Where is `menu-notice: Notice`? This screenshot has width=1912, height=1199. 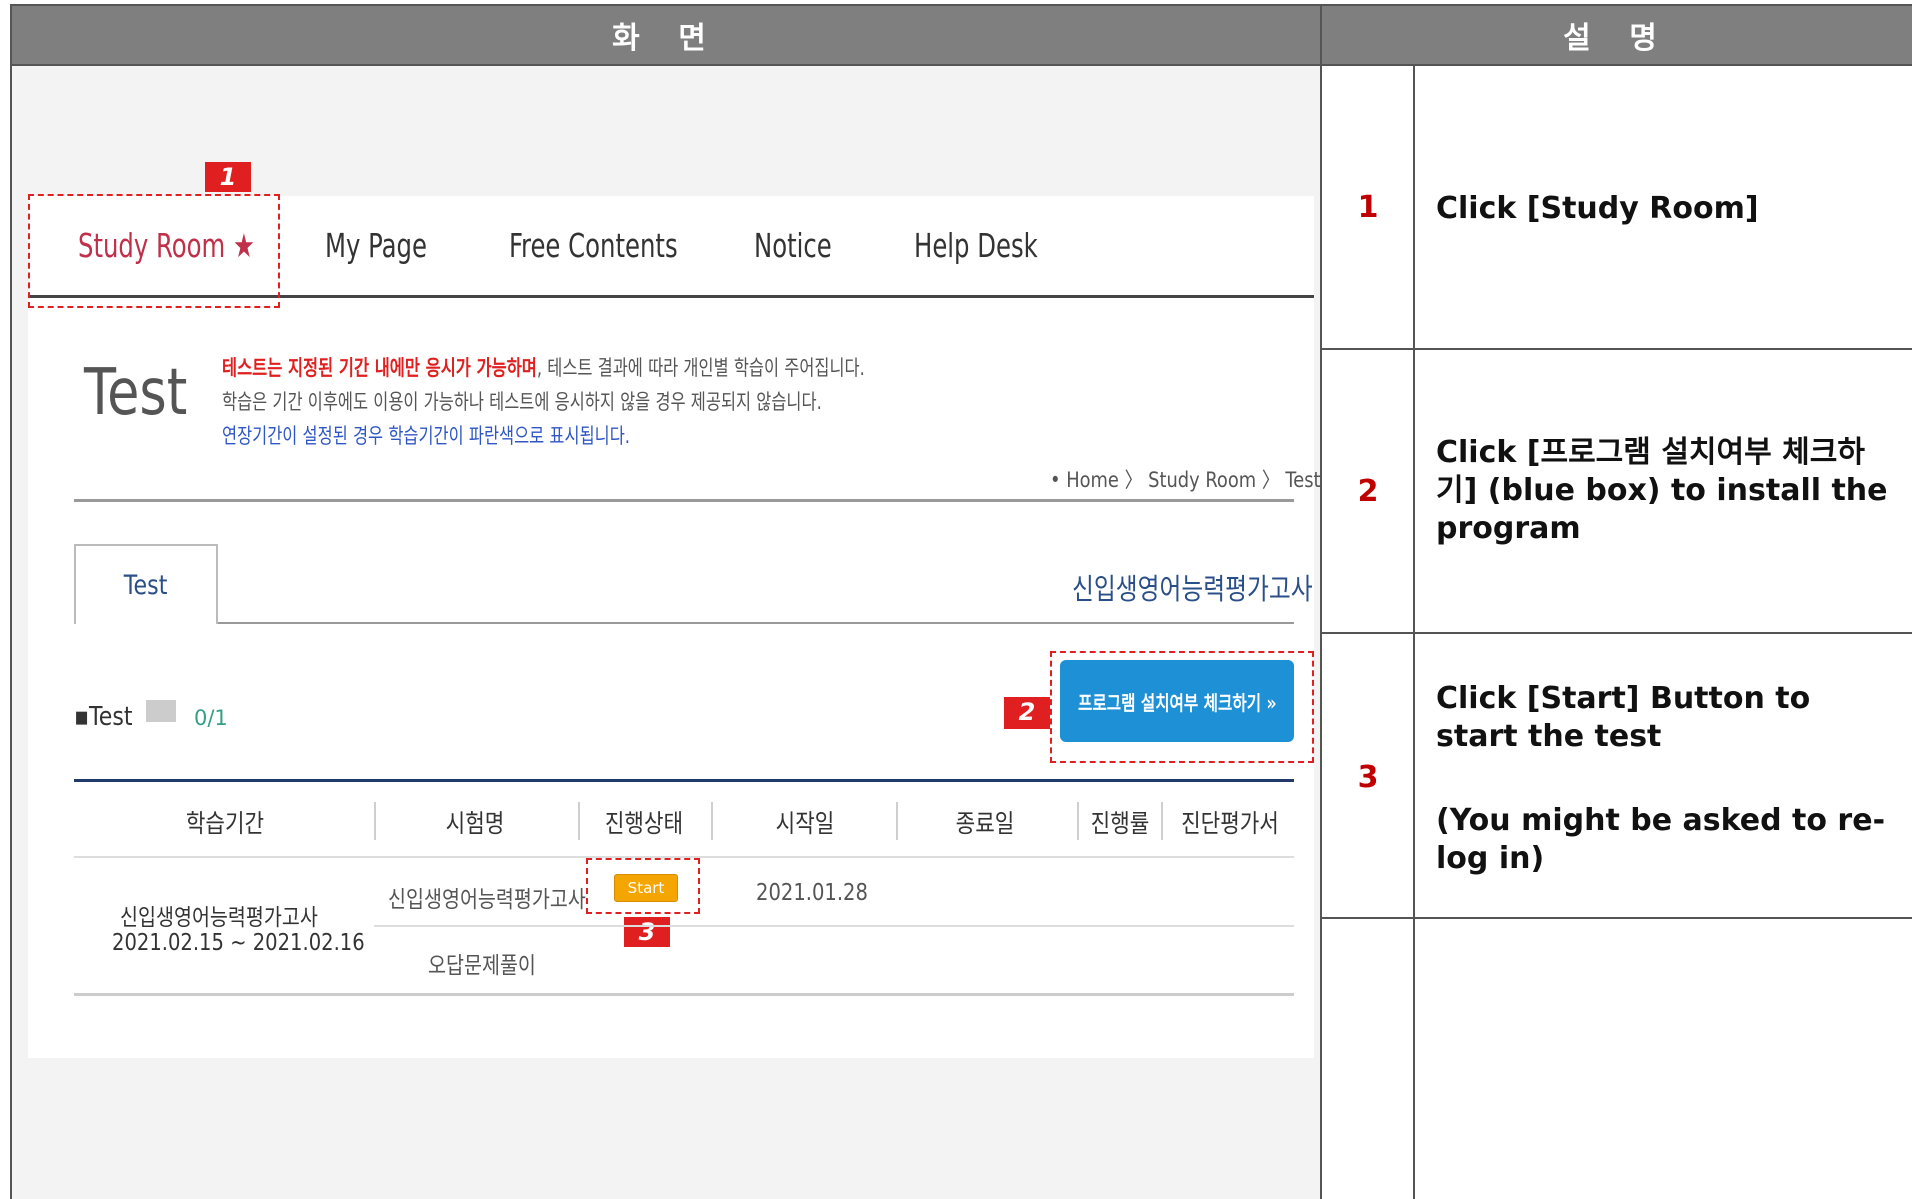
menu-notice: Notice is located at coordinates (793, 245).